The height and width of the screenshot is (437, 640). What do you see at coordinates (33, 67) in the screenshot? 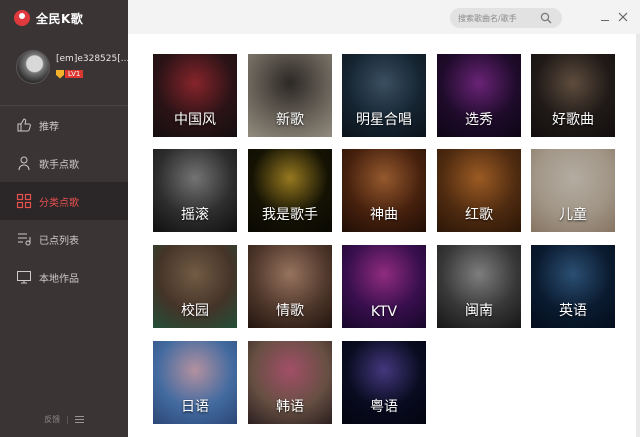
I see `avatar` at bounding box center [33, 67].